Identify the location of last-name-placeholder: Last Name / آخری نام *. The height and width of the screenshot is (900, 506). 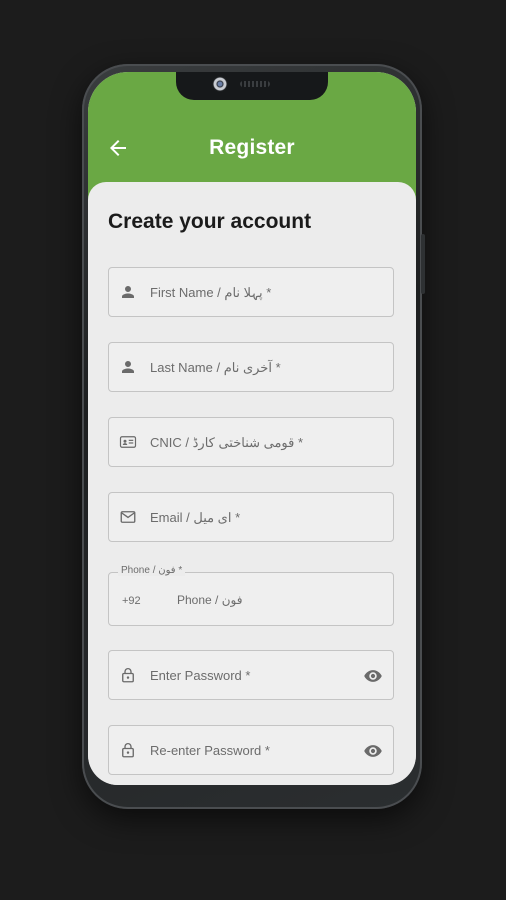
(215, 367).